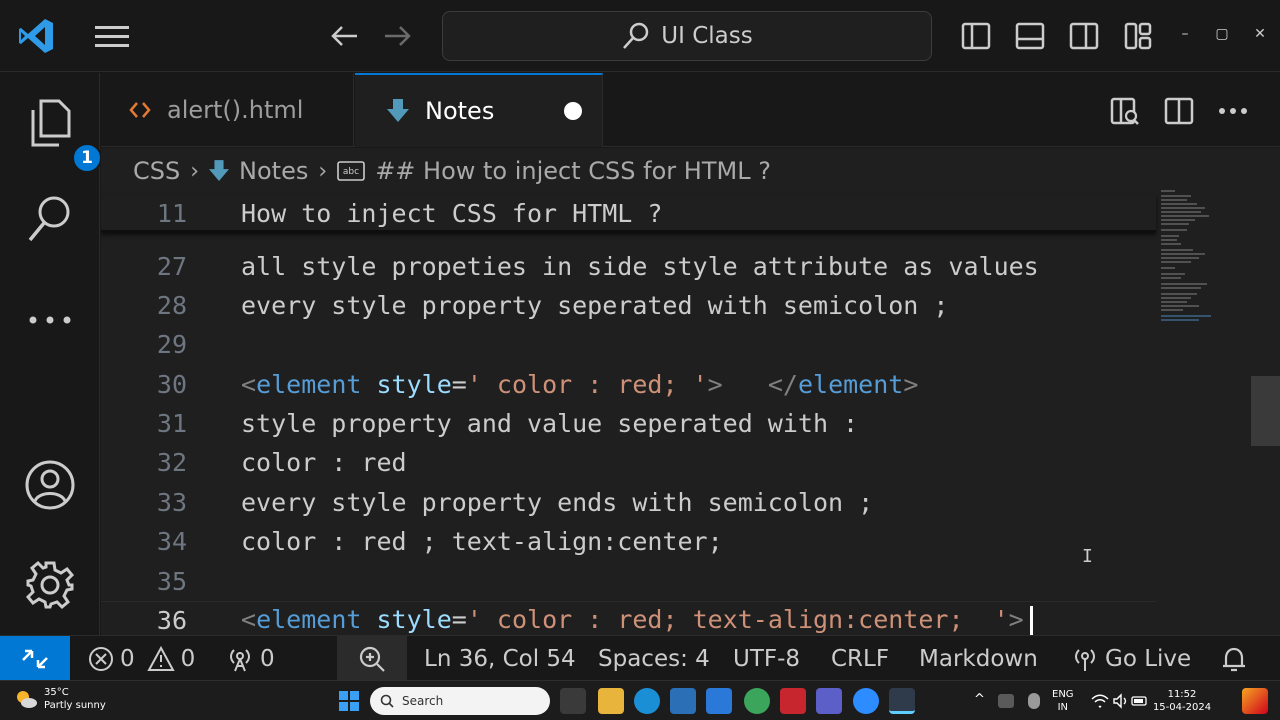 The image size is (1280, 720). Describe the element at coordinates (793, 701) in the screenshot. I see `mcafee-icon` at that location.